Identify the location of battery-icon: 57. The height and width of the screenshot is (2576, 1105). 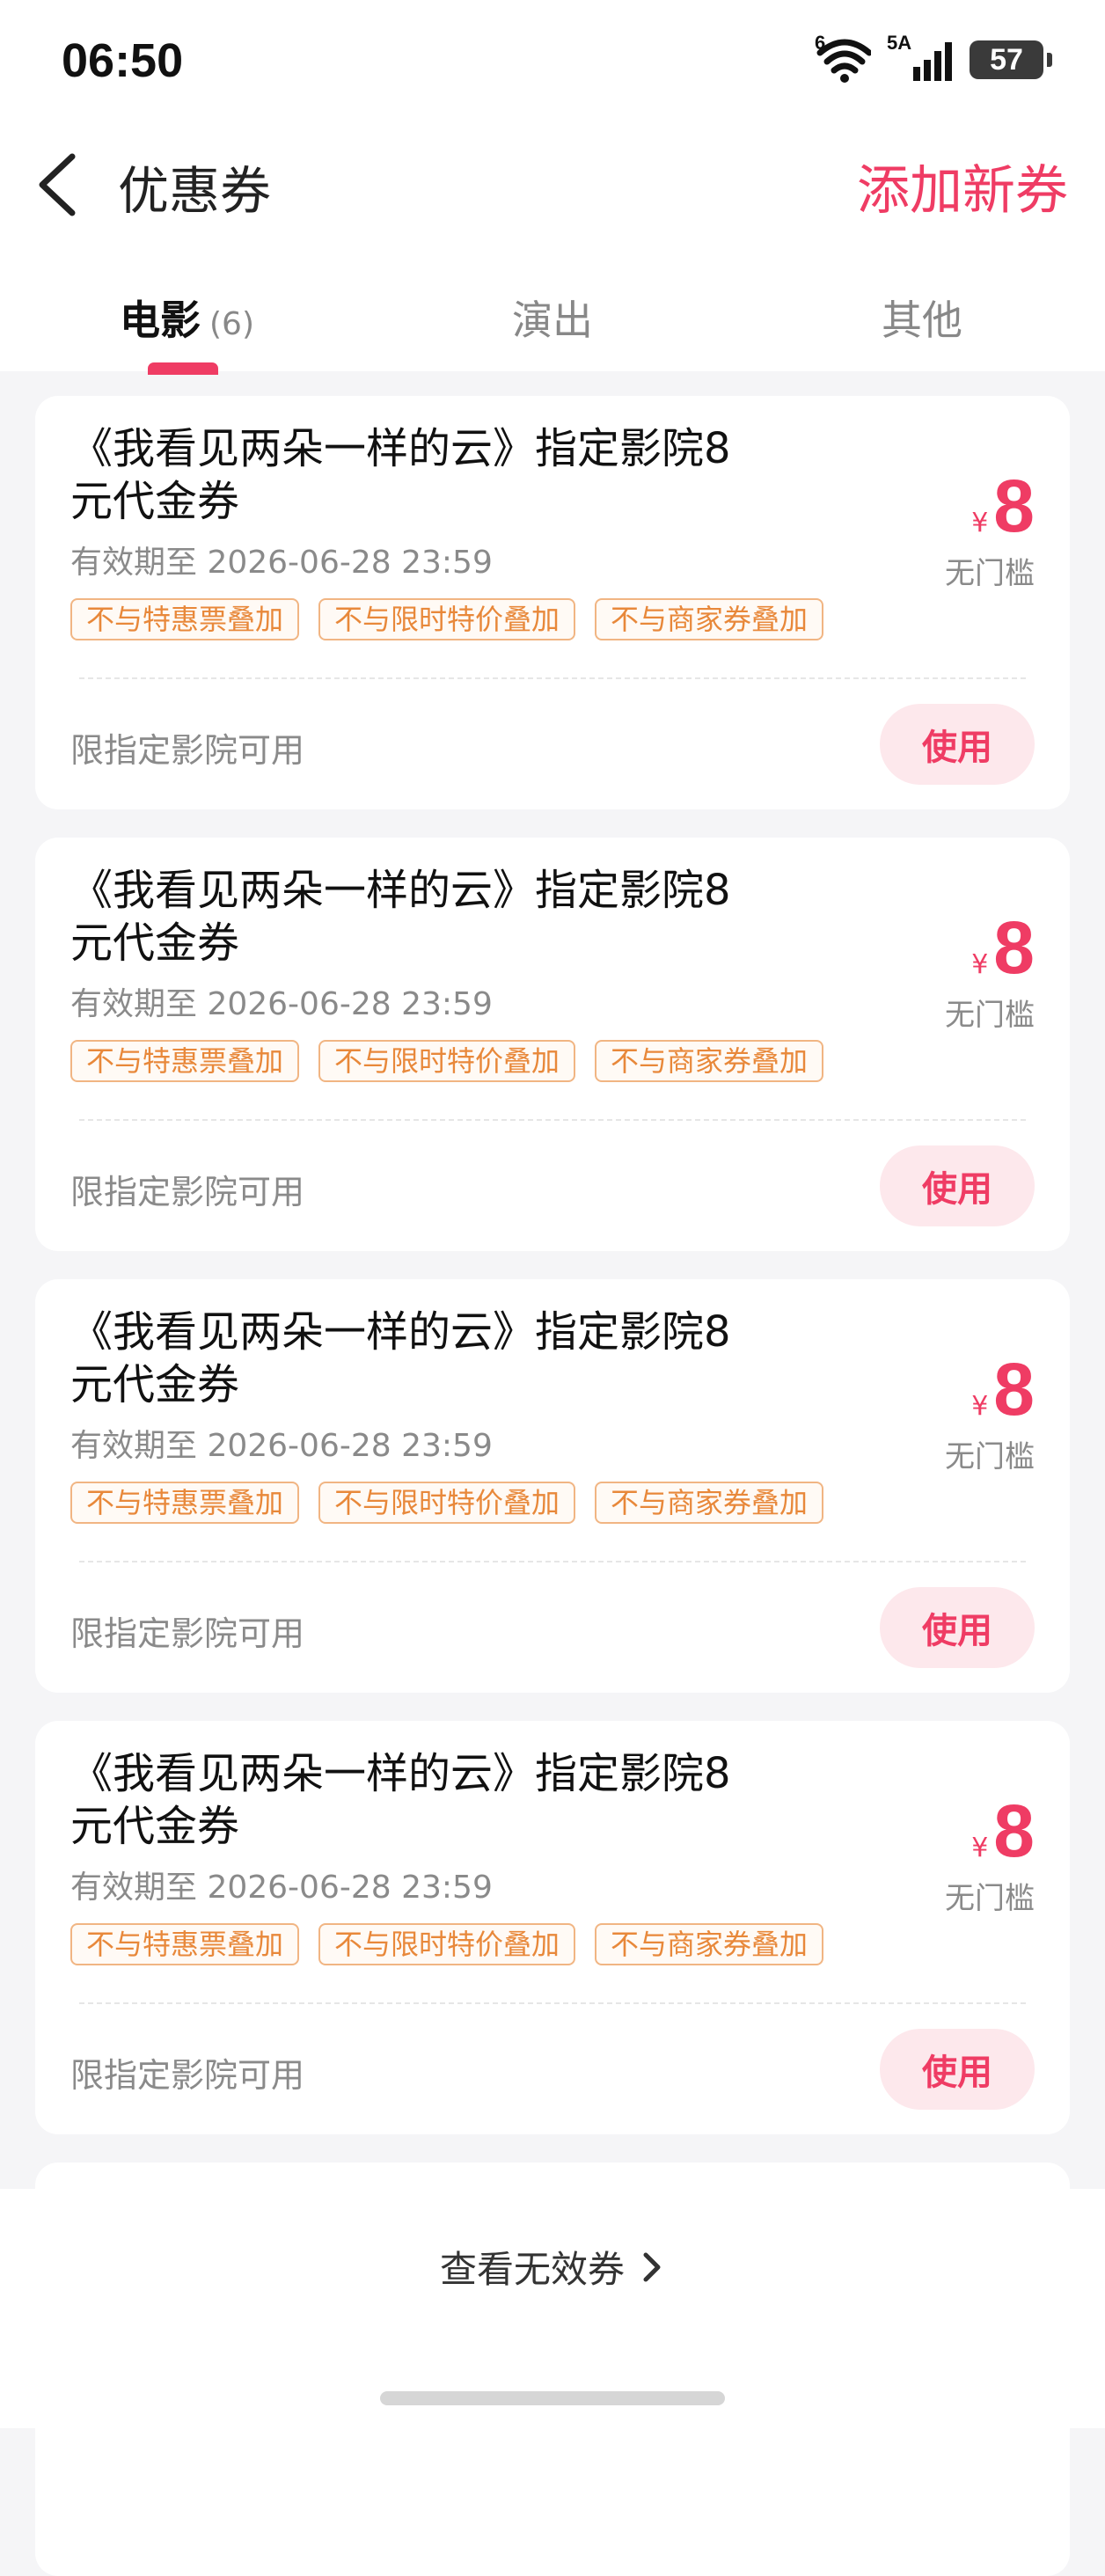
(1011, 60).